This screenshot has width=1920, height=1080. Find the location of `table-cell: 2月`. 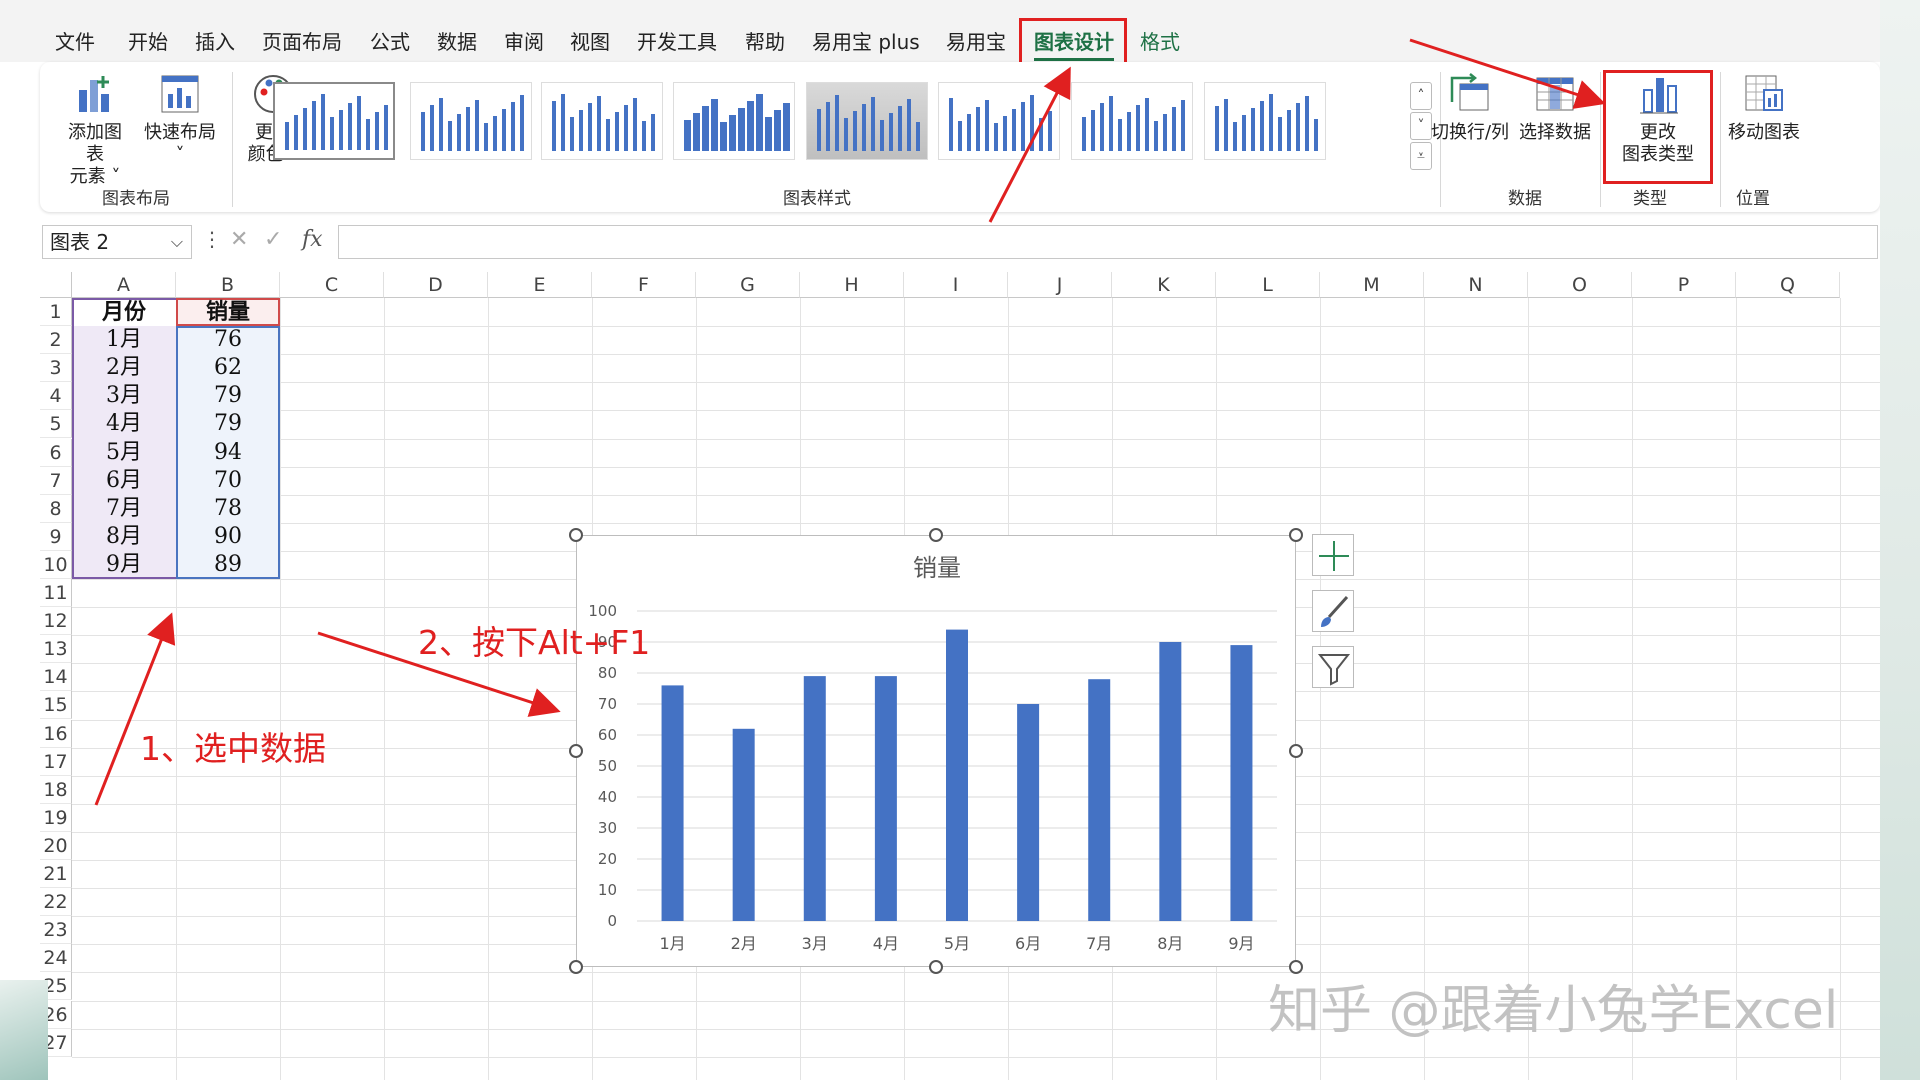

table-cell: 2月 is located at coordinates (124, 368).